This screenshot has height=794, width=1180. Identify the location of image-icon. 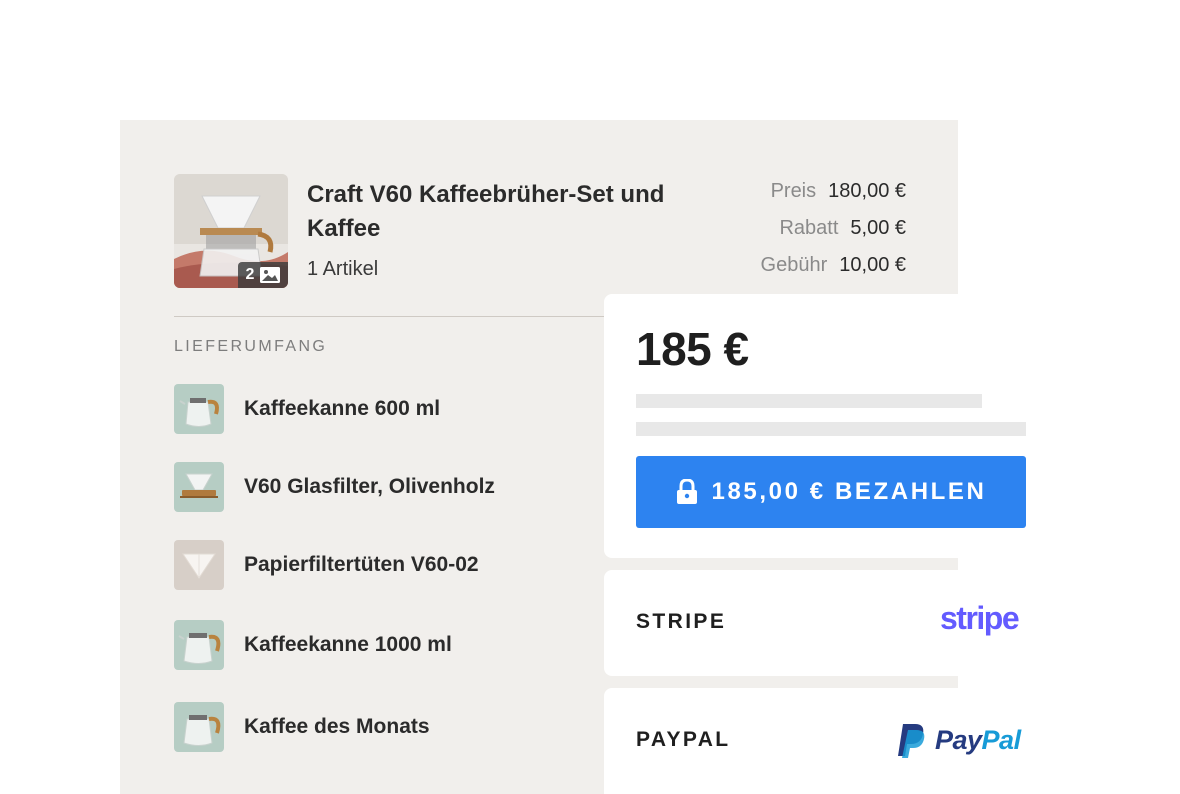
(270, 275).